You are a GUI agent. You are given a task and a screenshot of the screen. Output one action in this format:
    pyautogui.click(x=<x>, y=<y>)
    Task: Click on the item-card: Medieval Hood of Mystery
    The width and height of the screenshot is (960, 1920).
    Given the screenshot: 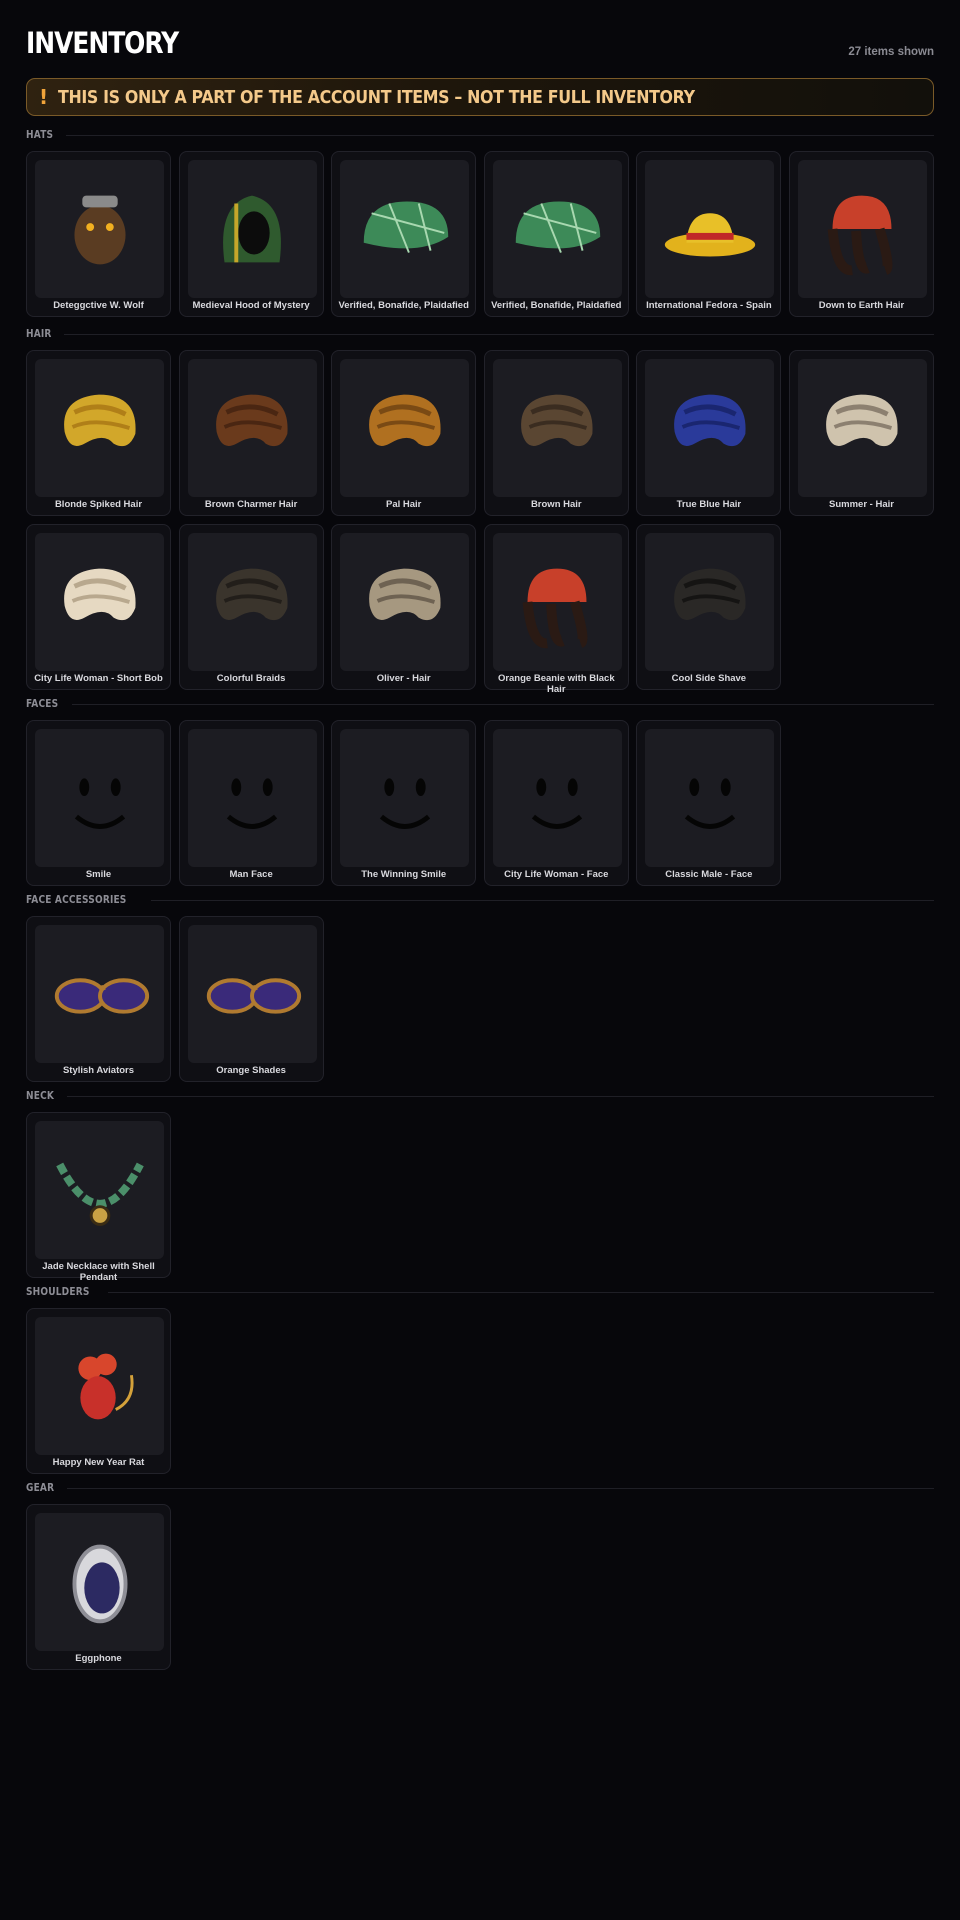 What is the action you would take?
    pyautogui.click(x=251, y=234)
    